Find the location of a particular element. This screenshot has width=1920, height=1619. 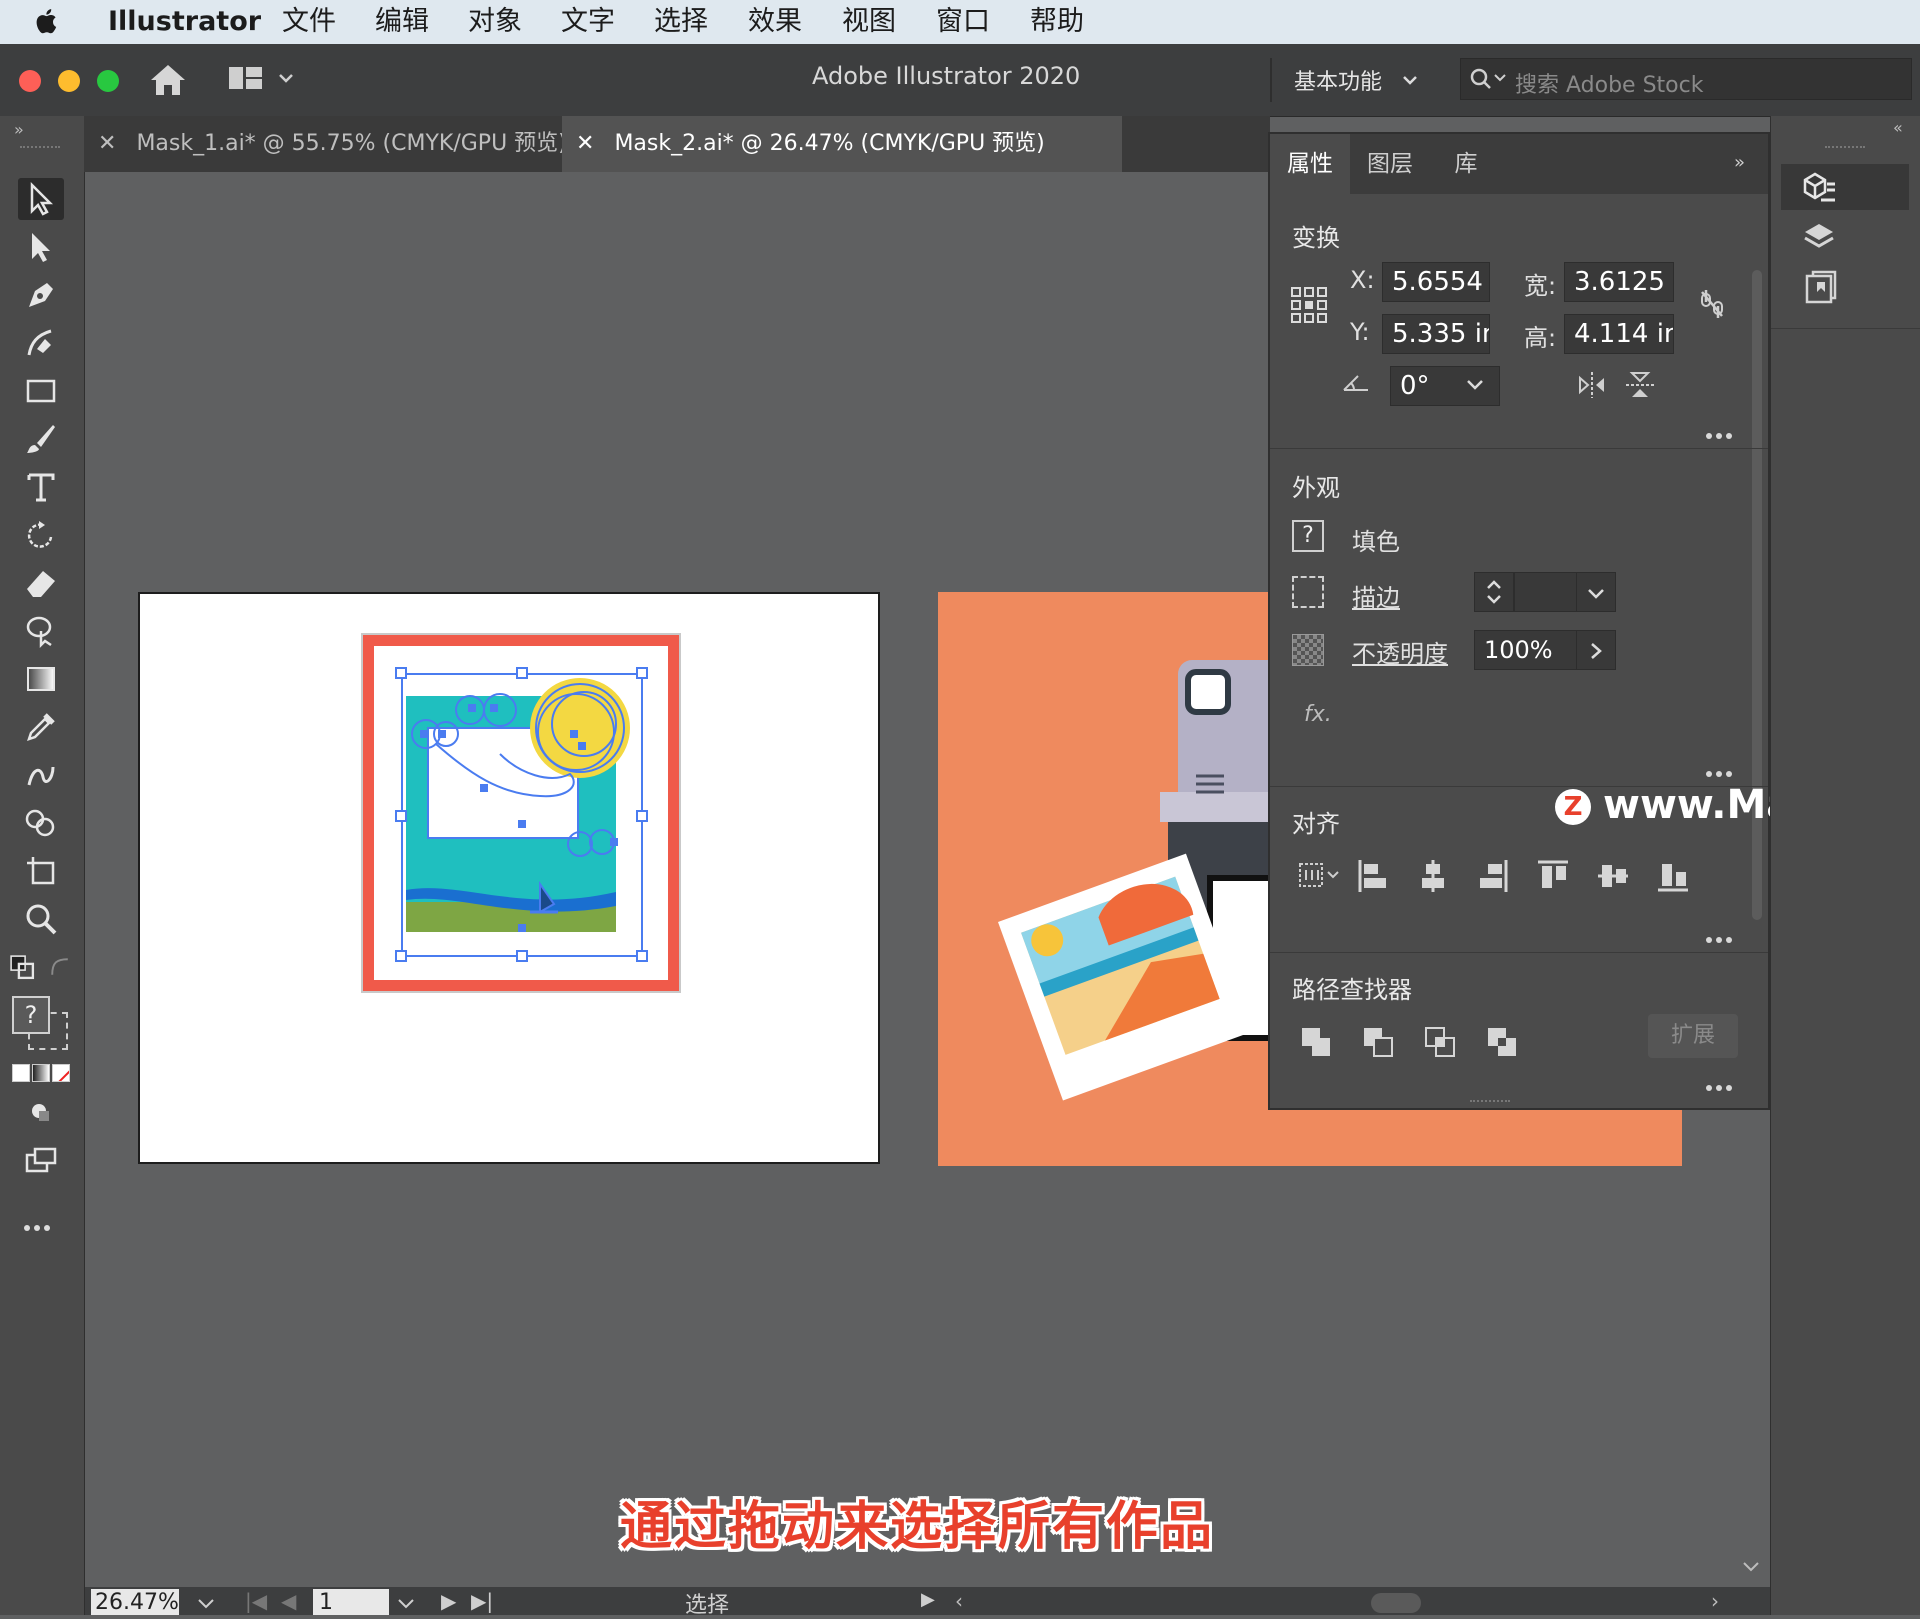

draw-mode-icon is located at coordinates (41, 1113).